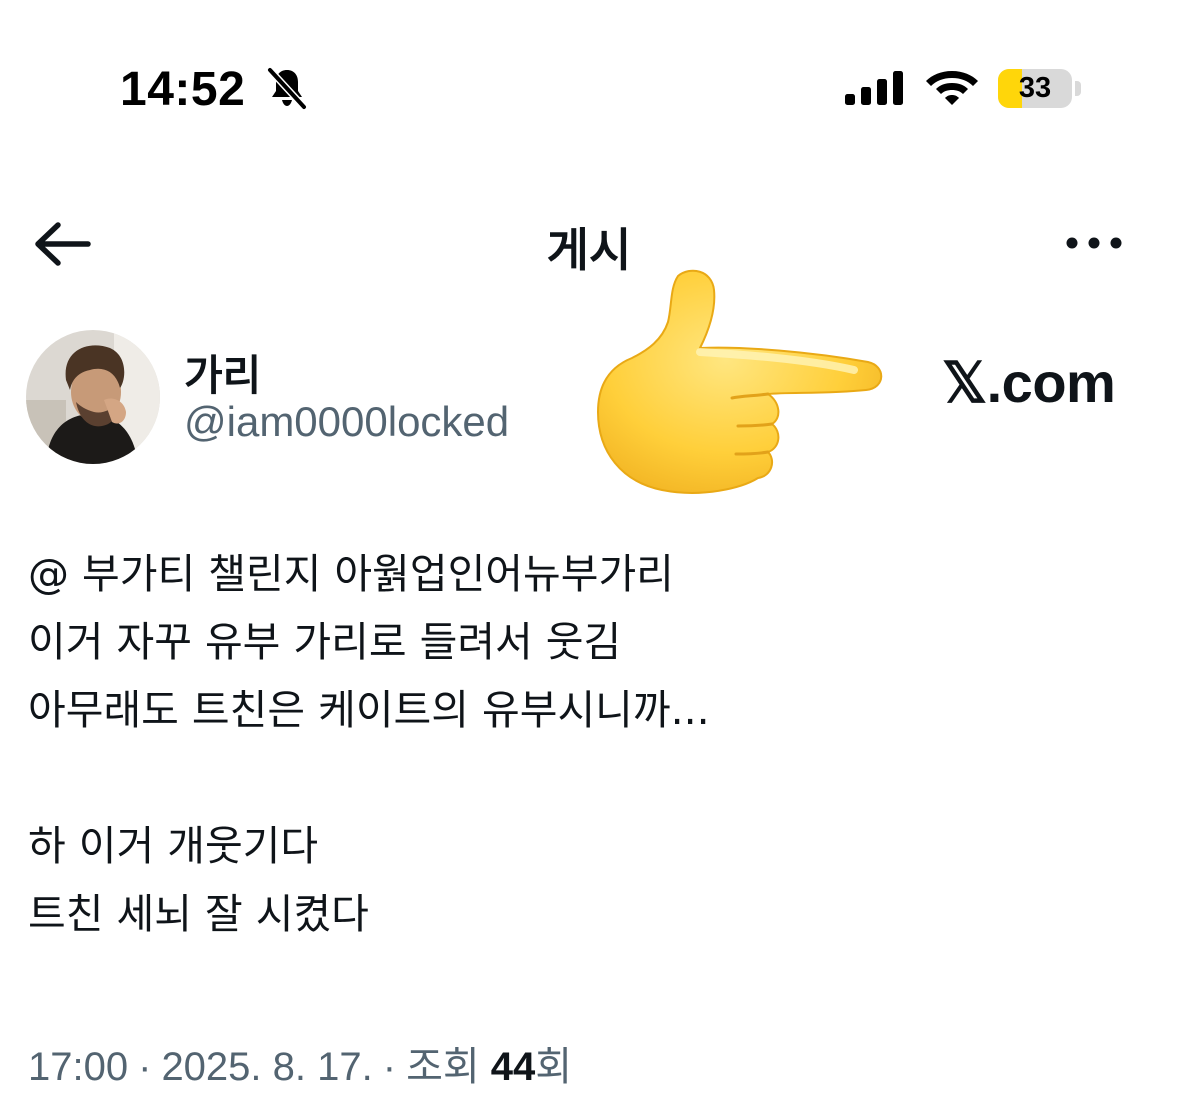  I want to click on post-line: 하 이거 개웃기다, so click(173, 846).